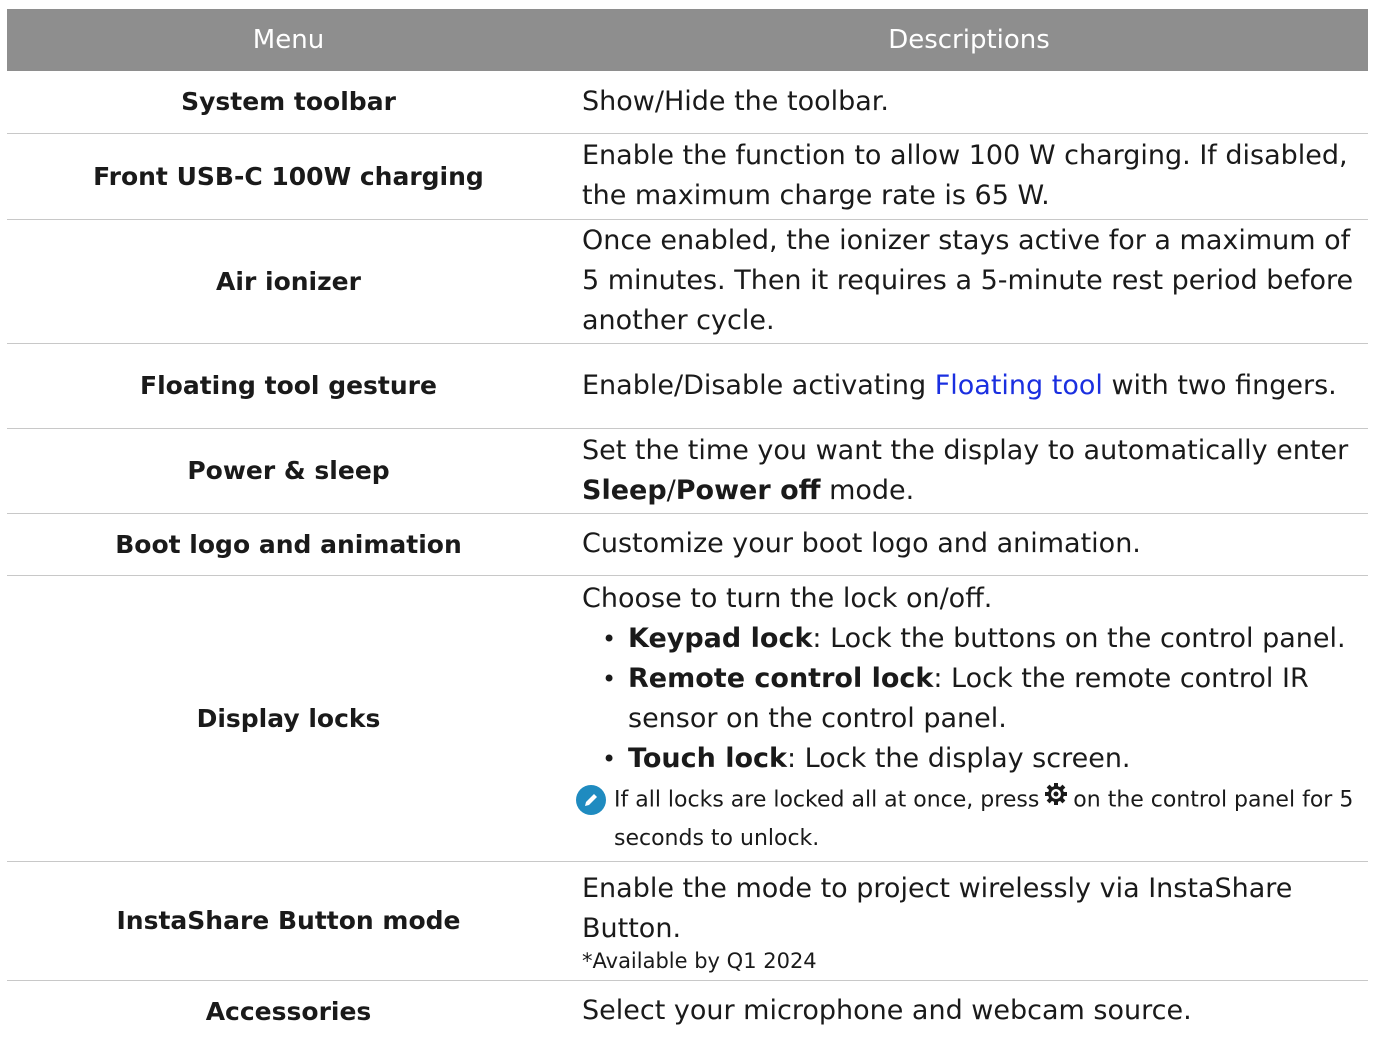 This screenshot has width=1373, height=1042. Describe the element at coordinates (959, 758) in the screenshot. I see `list-item-text: : Lock the display screen.` at that location.